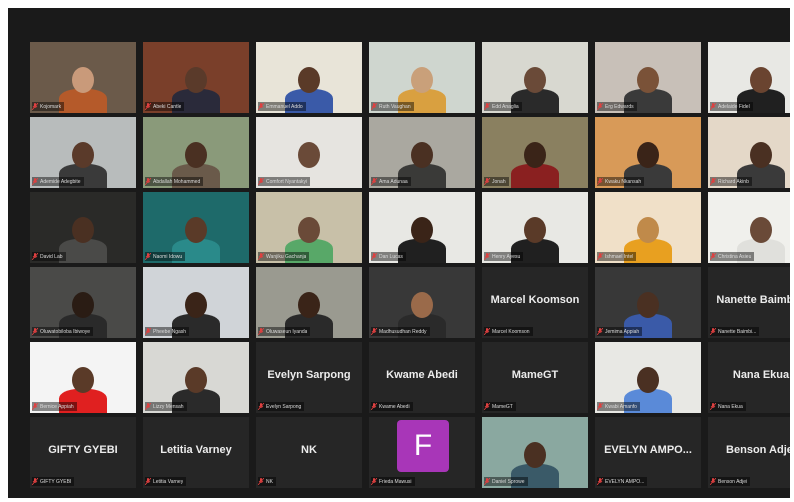 Image resolution: width=794 pixels, height=502 pixels. I want to click on participant-name-label: Pheebe Ngash, so click(170, 331).